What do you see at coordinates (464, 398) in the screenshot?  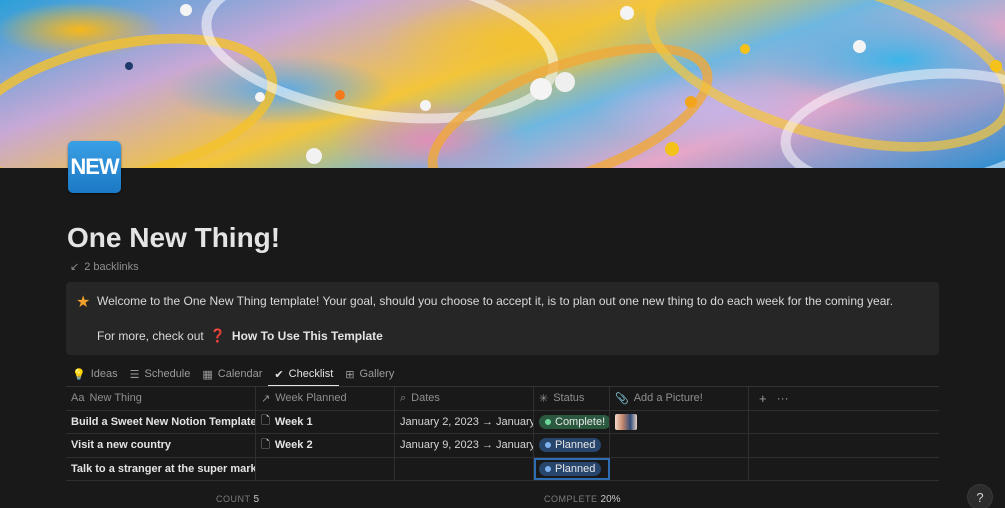 I see `column-header-dates: ⌕ Dates` at bounding box center [464, 398].